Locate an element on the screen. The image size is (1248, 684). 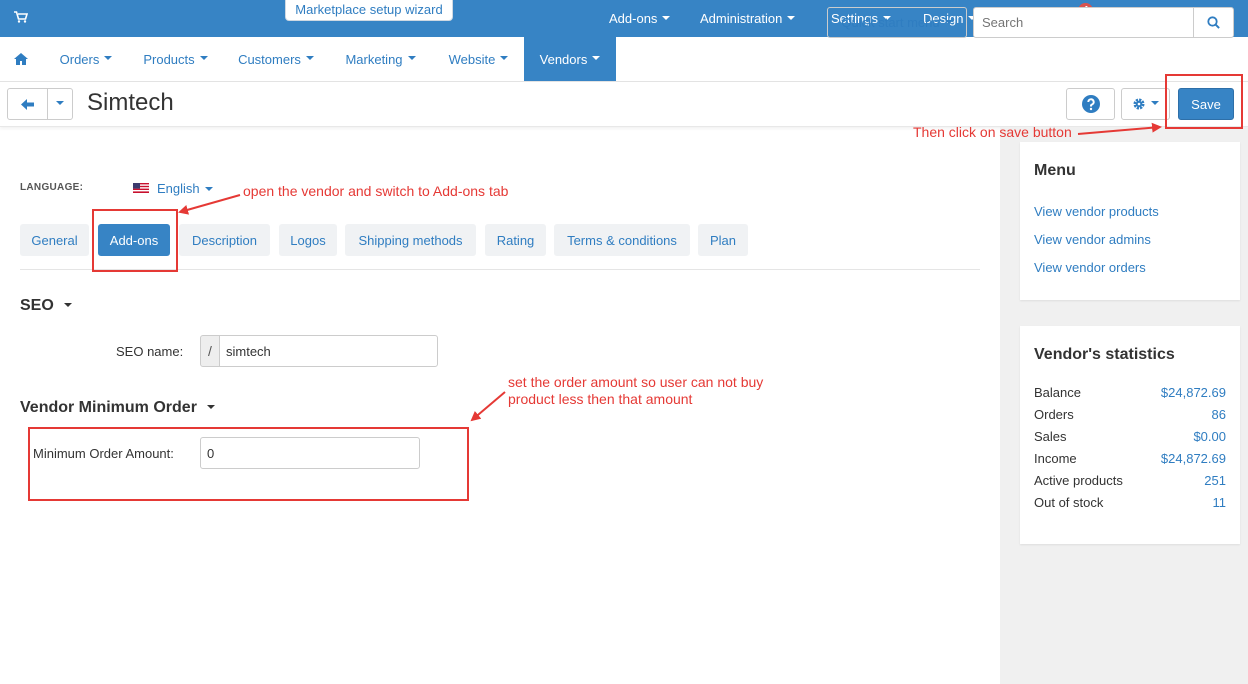
annotation-addons-tab-highlight is located at coordinates (135, 240).